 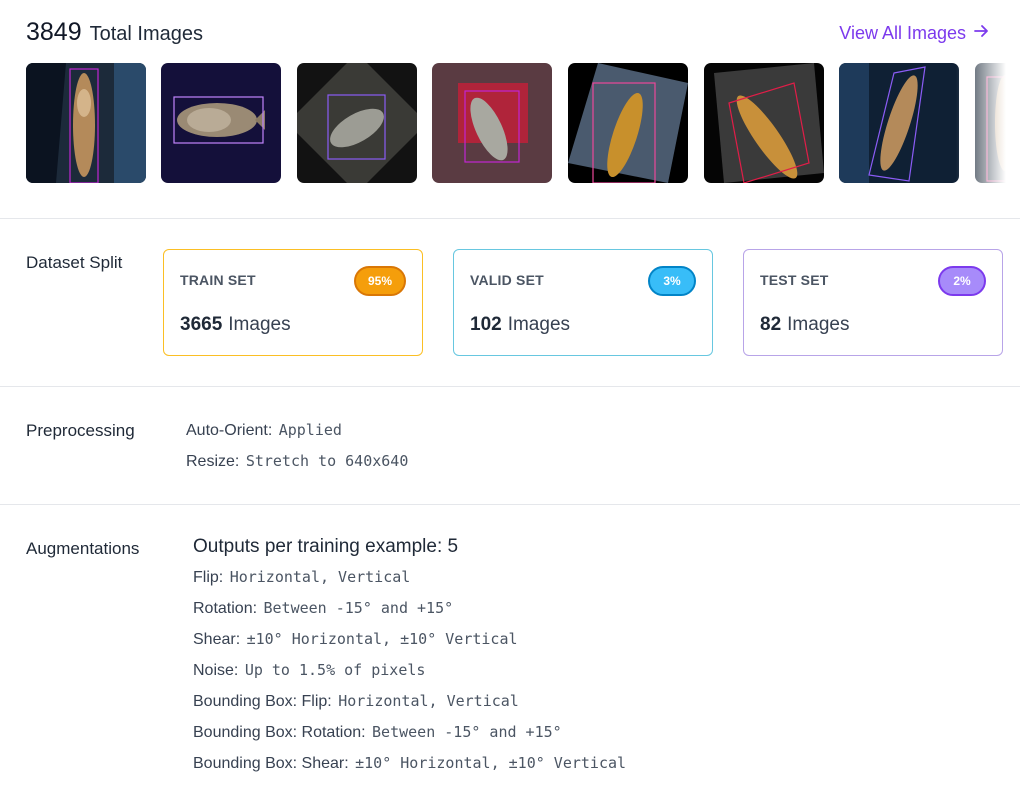 I want to click on augmentation-key: Bounding Box: Shear:, so click(x=271, y=763).